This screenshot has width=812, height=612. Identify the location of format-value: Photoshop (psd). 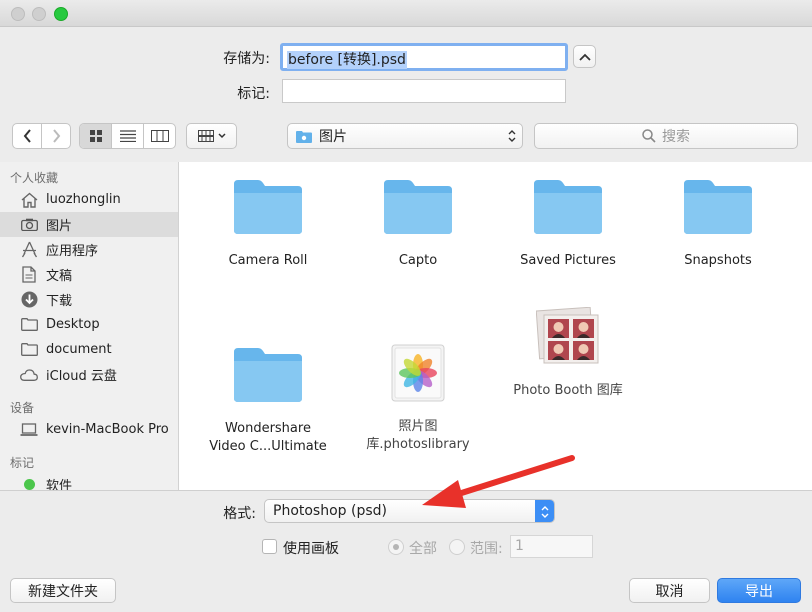
(330, 511).